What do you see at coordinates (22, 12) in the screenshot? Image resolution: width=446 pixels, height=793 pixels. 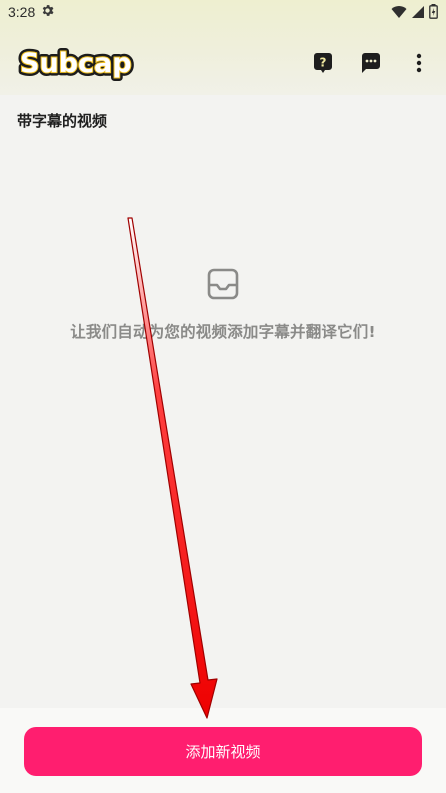 I see `status-time: 3:28` at bounding box center [22, 12].